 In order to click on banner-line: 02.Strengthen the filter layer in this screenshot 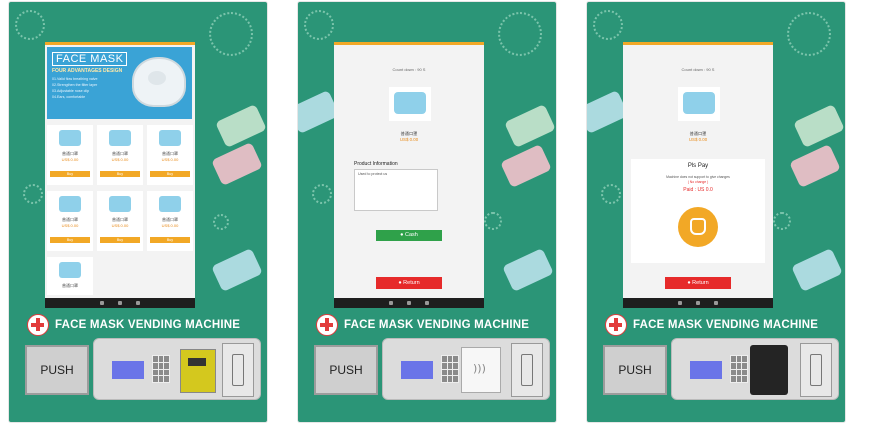, I will do `click(75, 85)`.